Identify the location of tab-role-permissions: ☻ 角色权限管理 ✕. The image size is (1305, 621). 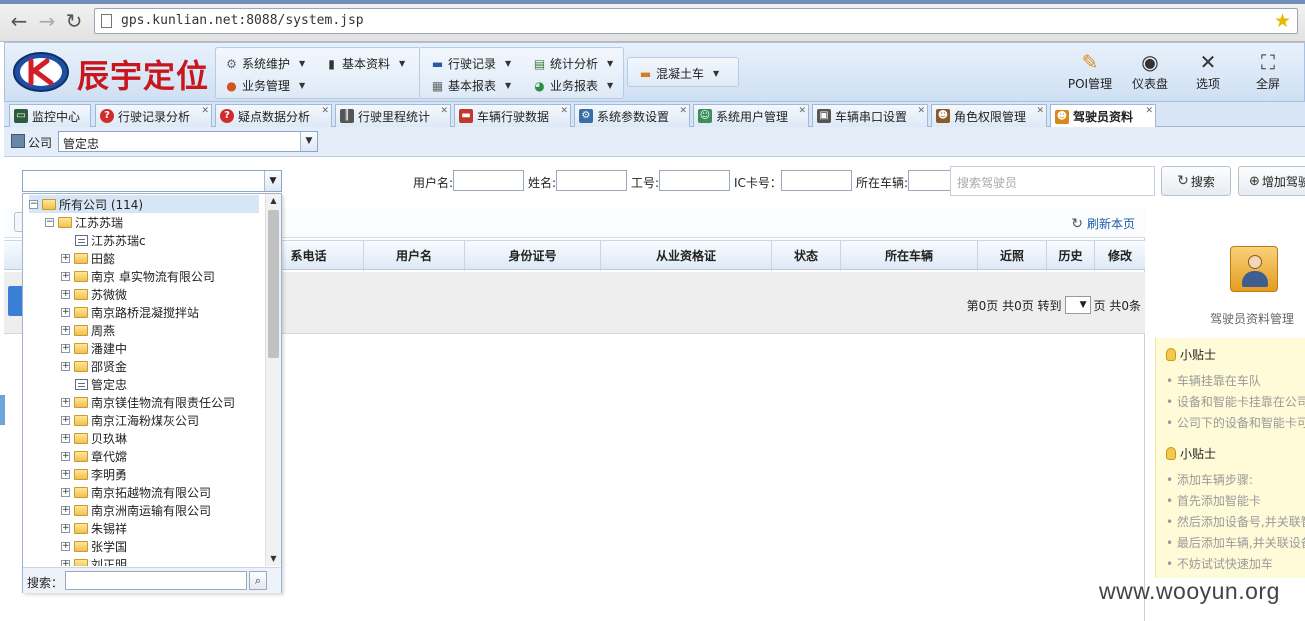
(989, 115).